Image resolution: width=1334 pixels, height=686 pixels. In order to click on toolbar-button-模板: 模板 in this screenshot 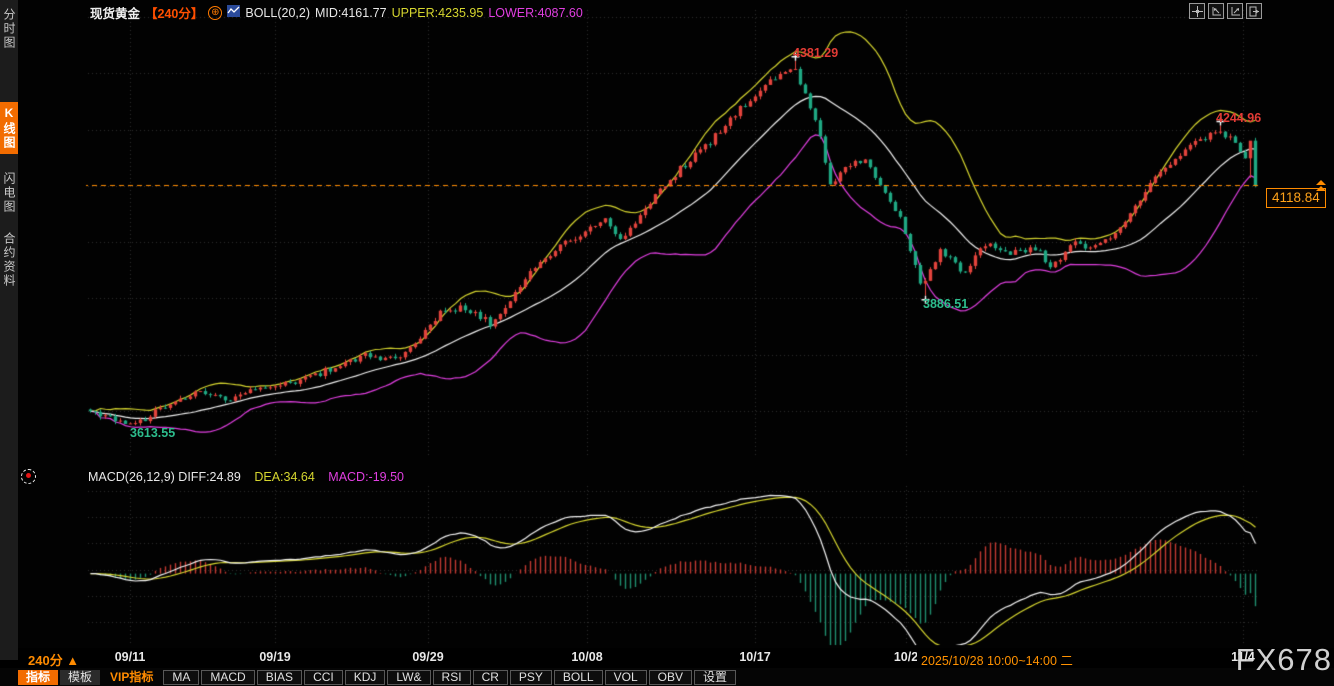, I will do `click(80, 677)`.